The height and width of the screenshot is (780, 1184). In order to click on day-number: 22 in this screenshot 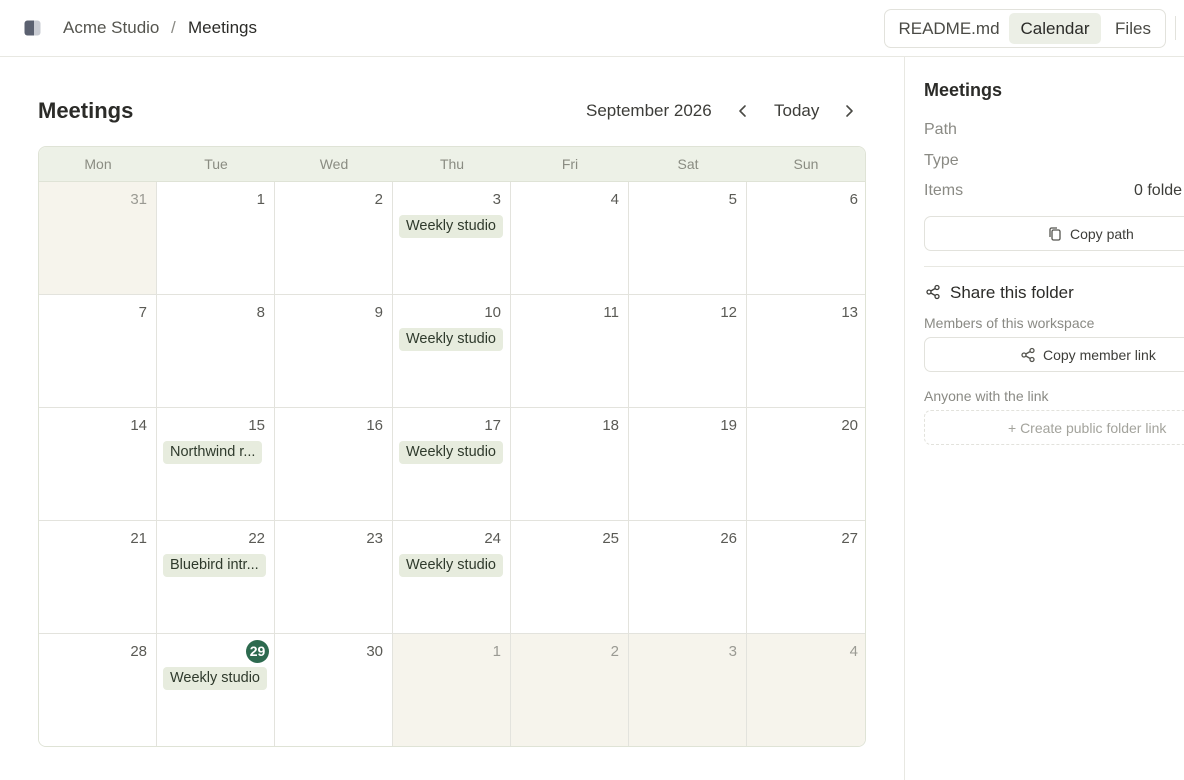, I will do `click(256, 538)`.